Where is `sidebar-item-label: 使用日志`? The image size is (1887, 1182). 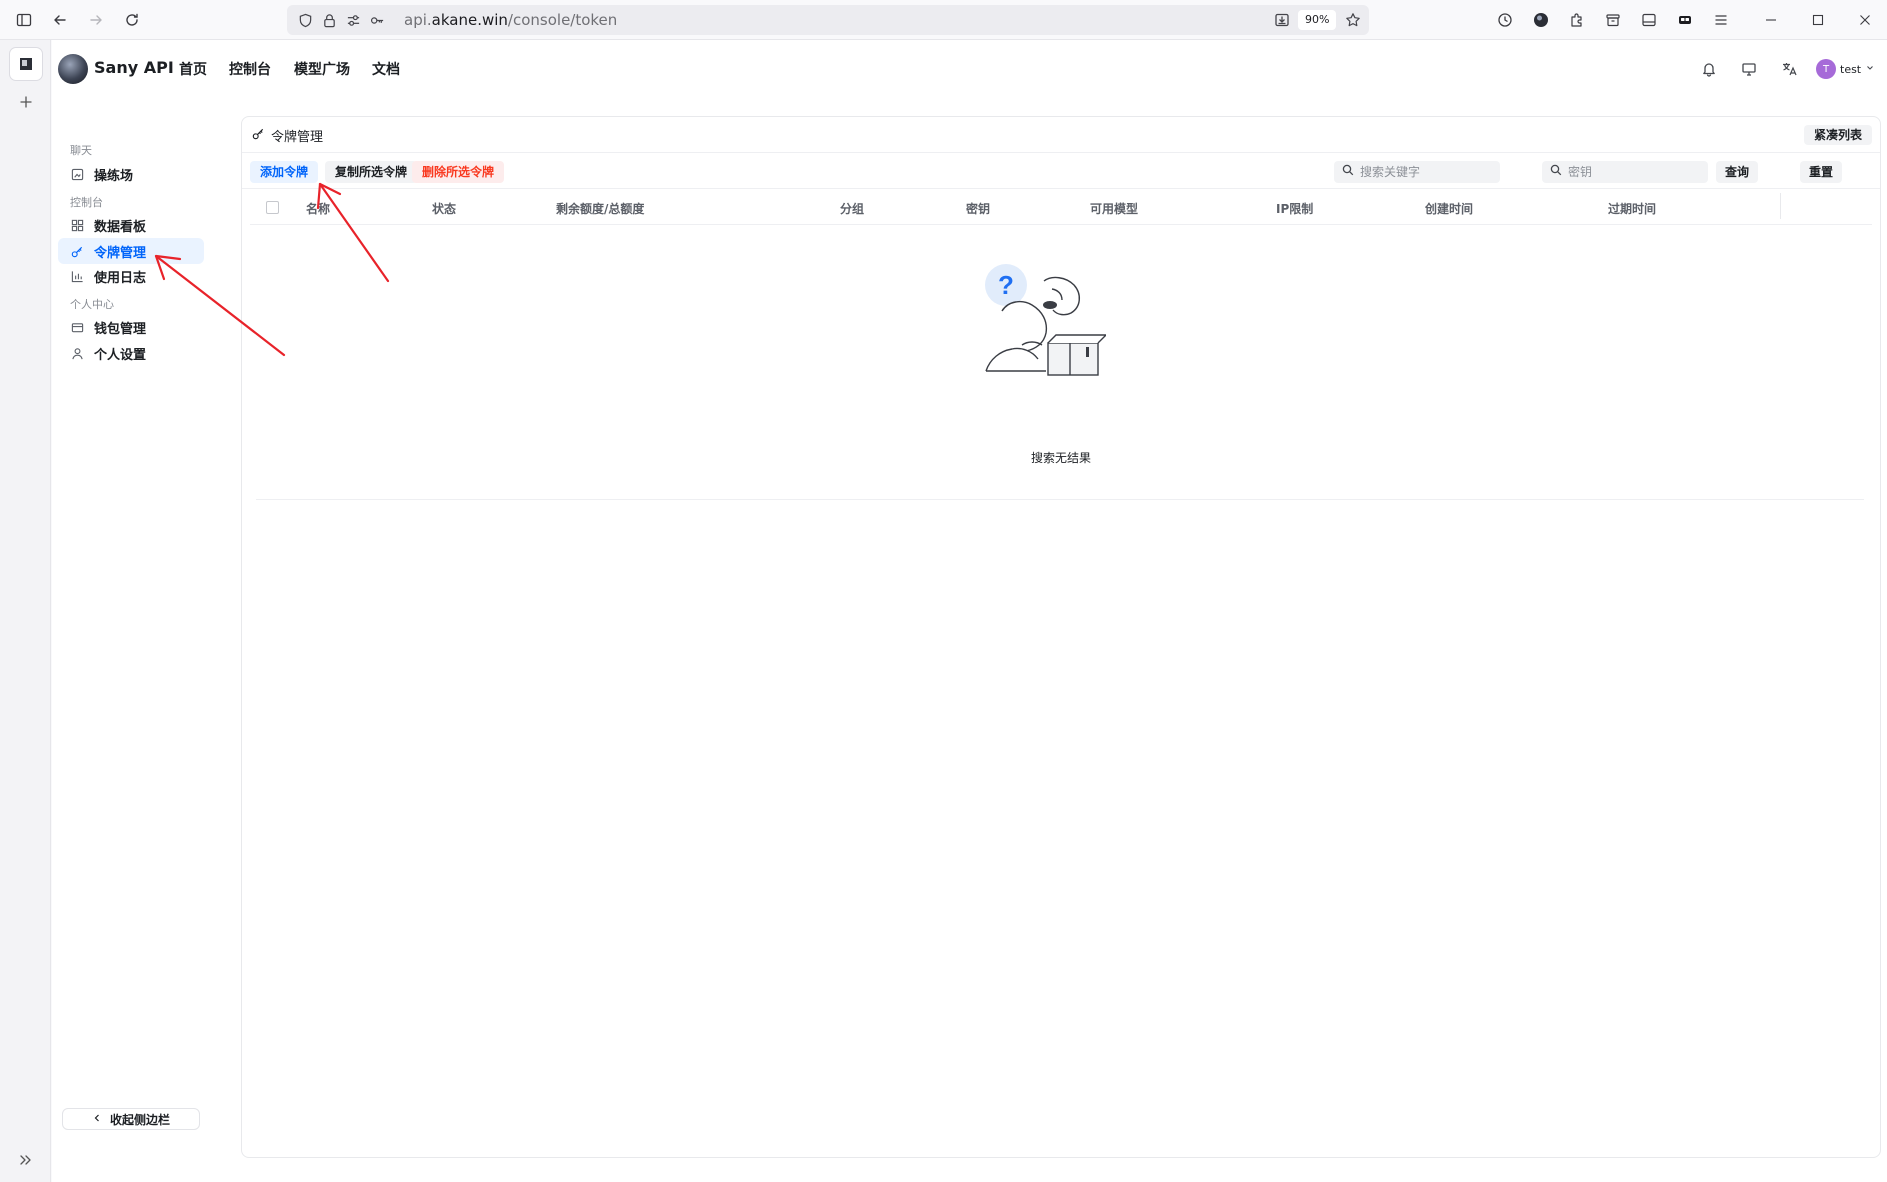 sidebar-item-label: 使用日志 is located at coordinates (120, 278).